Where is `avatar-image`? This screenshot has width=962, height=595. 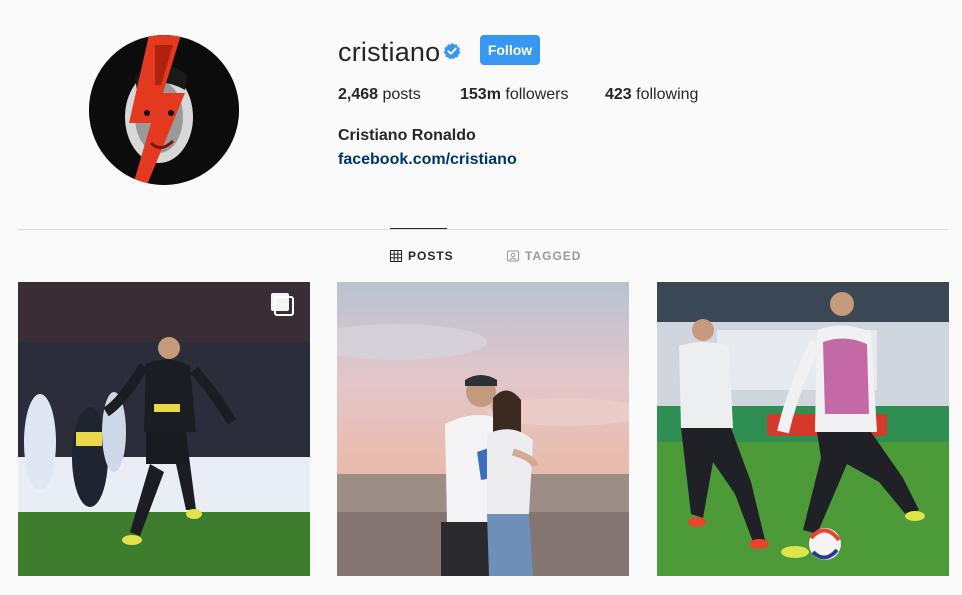 avatar-image is located at coordinates (164, 110).